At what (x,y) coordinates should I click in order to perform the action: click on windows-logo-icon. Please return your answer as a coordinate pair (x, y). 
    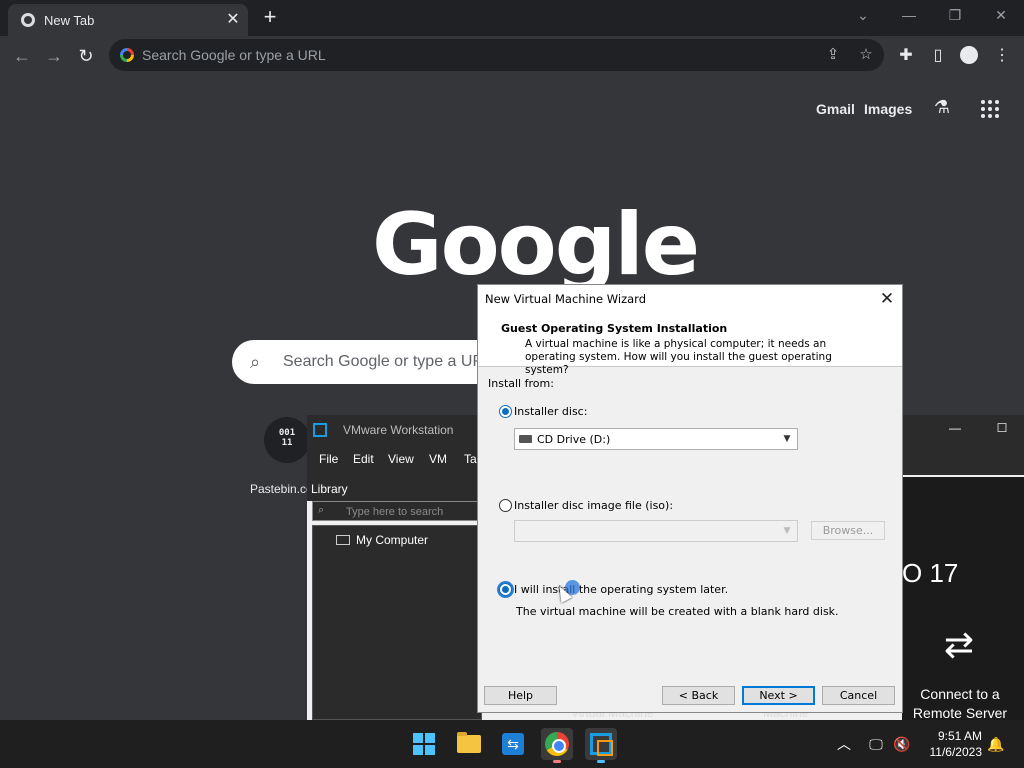
    Looking at the image, I should click on (424, 744).